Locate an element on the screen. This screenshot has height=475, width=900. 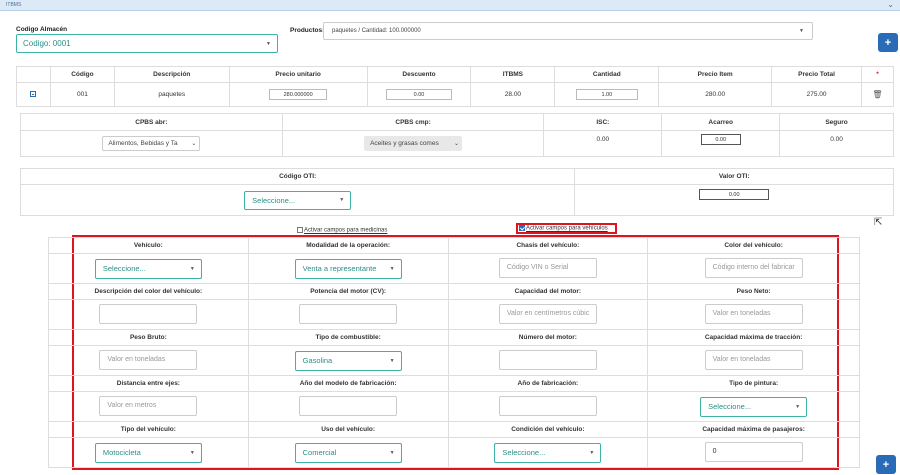
column-header: Cantidad is located at coordinates (607, 74).